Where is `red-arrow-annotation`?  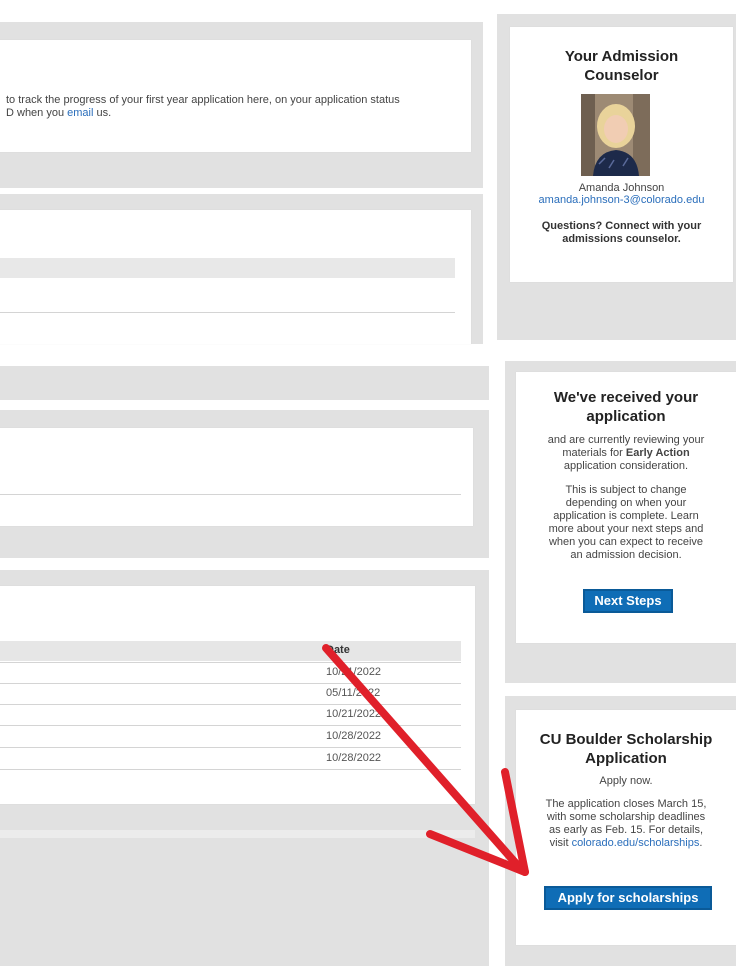
red-arrow-annotation is located at coordinates (425, 760).